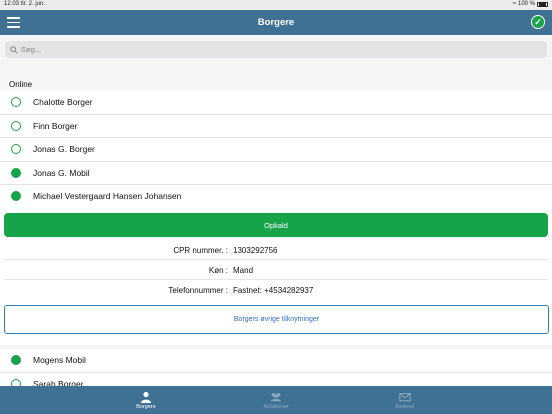  Describe the element at coordinates (63, 102) in the screenshot. I see `citizen-name: Chalotte Borger` at that location.